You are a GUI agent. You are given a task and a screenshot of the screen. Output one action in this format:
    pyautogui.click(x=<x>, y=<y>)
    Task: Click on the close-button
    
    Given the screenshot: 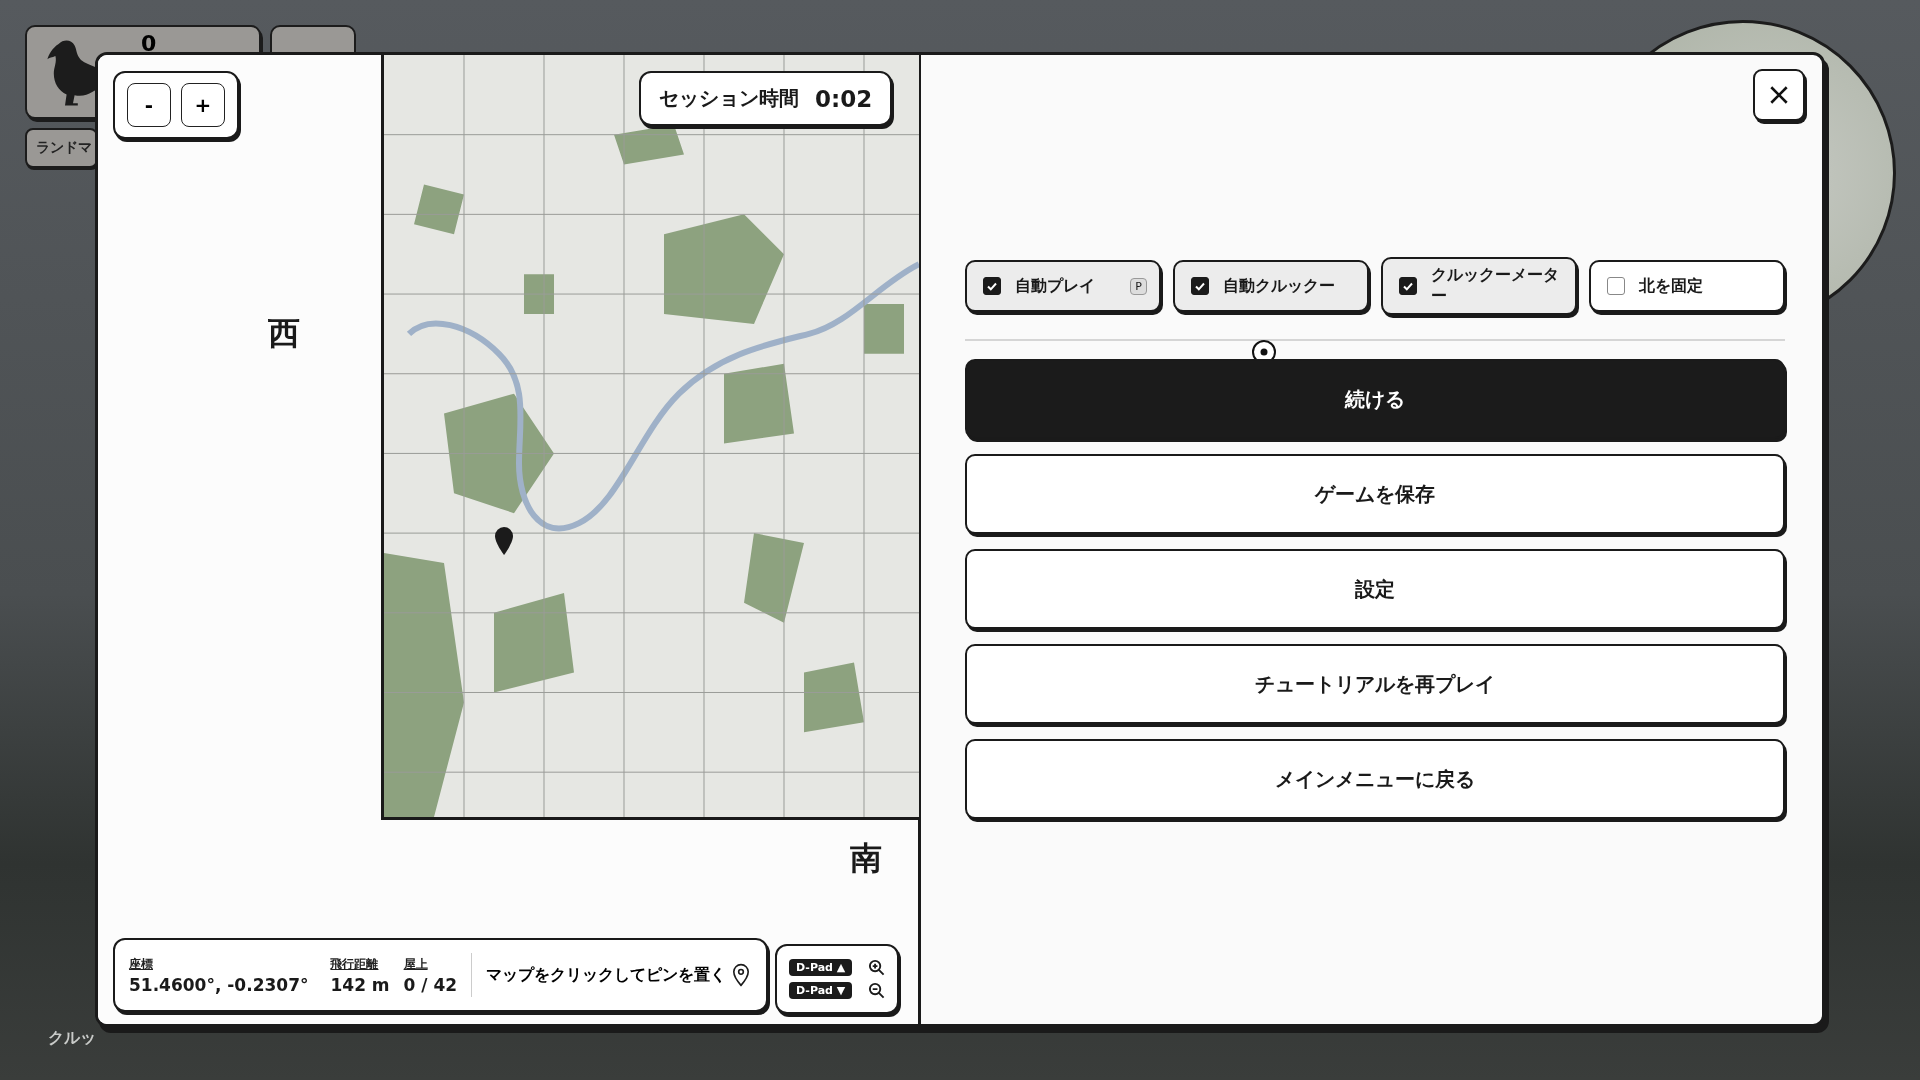 What is the action you would take?
    pyautogui.click(x=1779, y=95)
    